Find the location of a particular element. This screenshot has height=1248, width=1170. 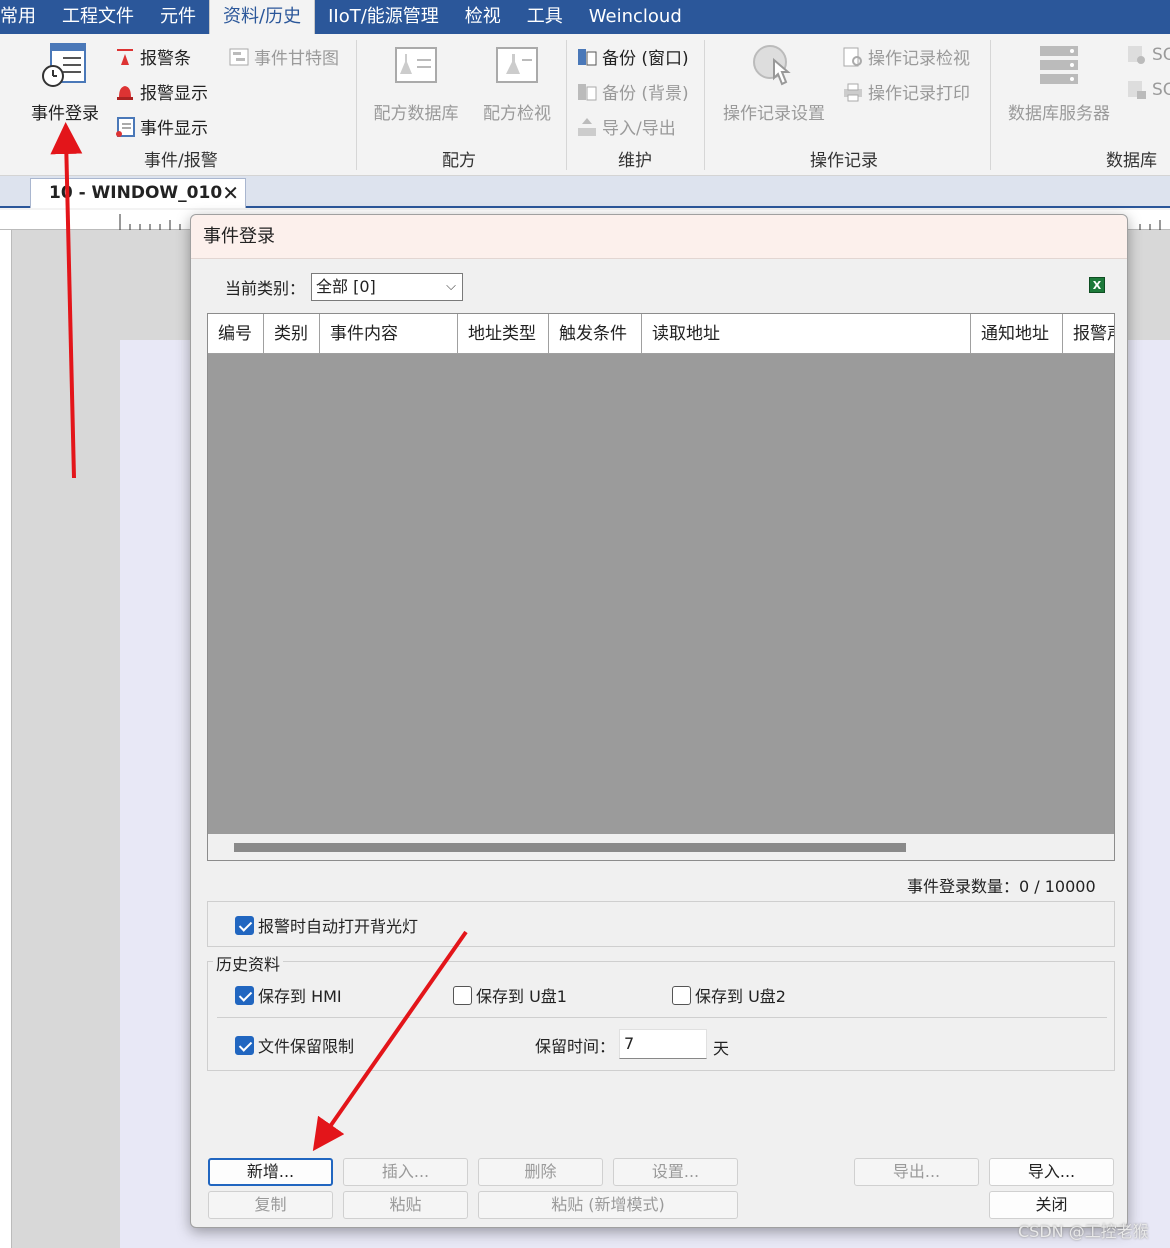

backup-background-button: 备份 (背景) is located at coordinates (632, 91).